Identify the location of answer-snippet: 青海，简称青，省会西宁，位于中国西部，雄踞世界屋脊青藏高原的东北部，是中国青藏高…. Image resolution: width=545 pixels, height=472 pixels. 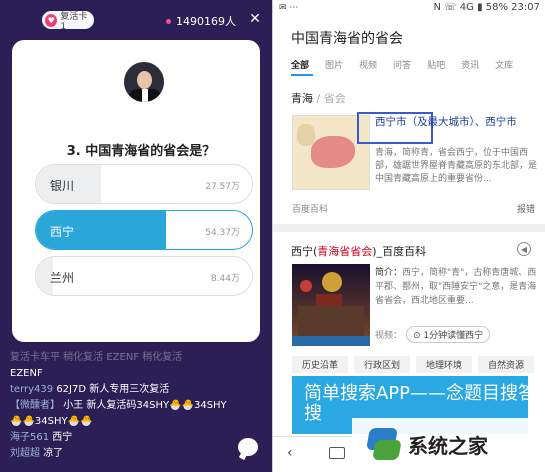
(456, 166).